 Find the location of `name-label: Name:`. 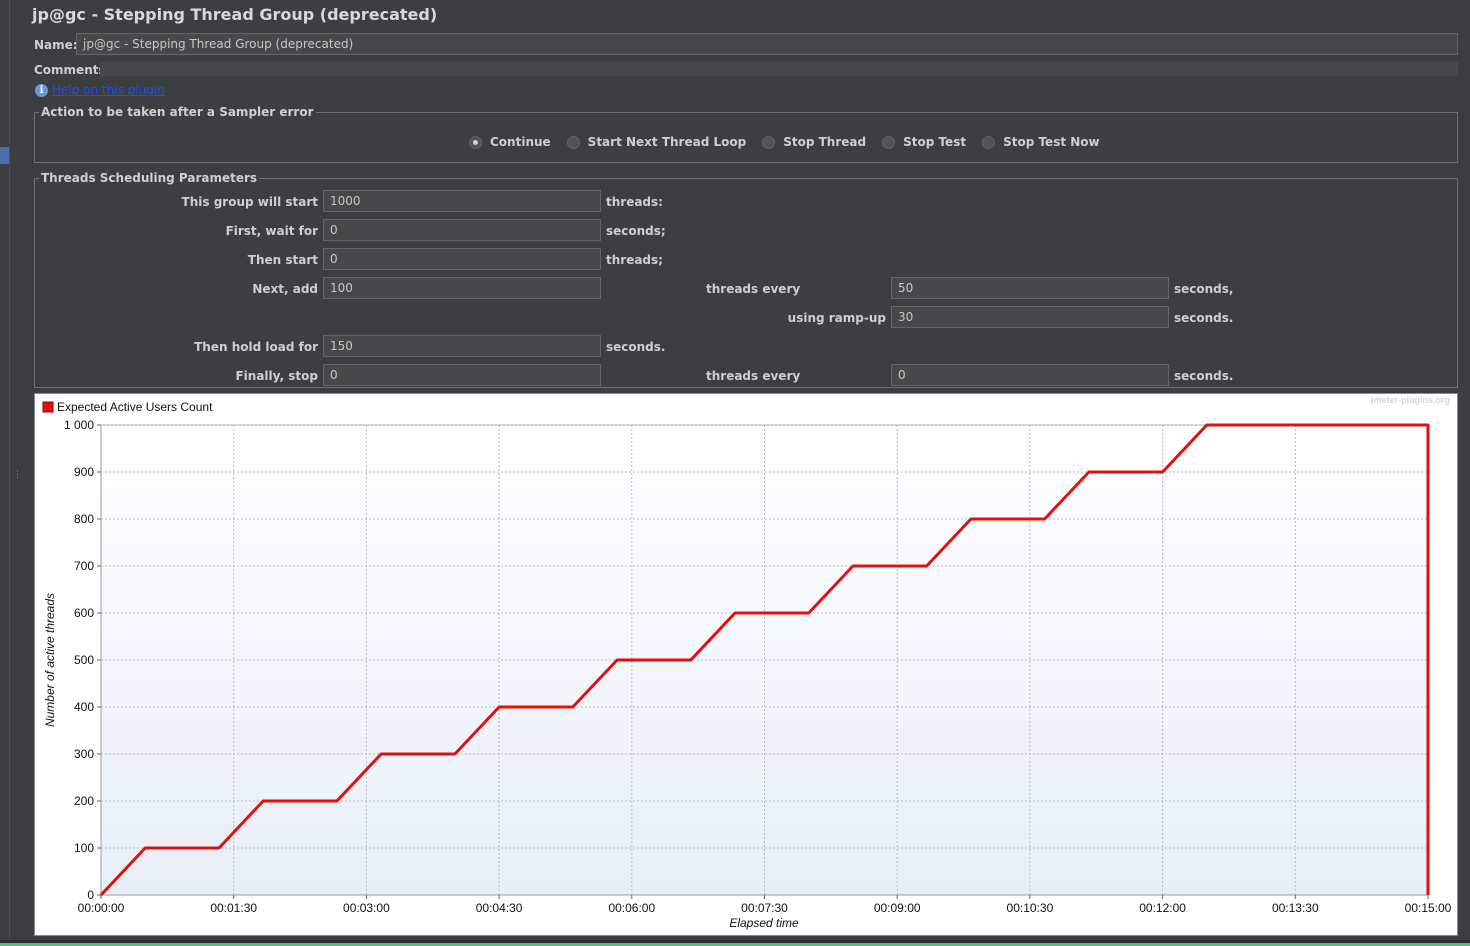

name-label: Name: is located at coordinates (56, 45).